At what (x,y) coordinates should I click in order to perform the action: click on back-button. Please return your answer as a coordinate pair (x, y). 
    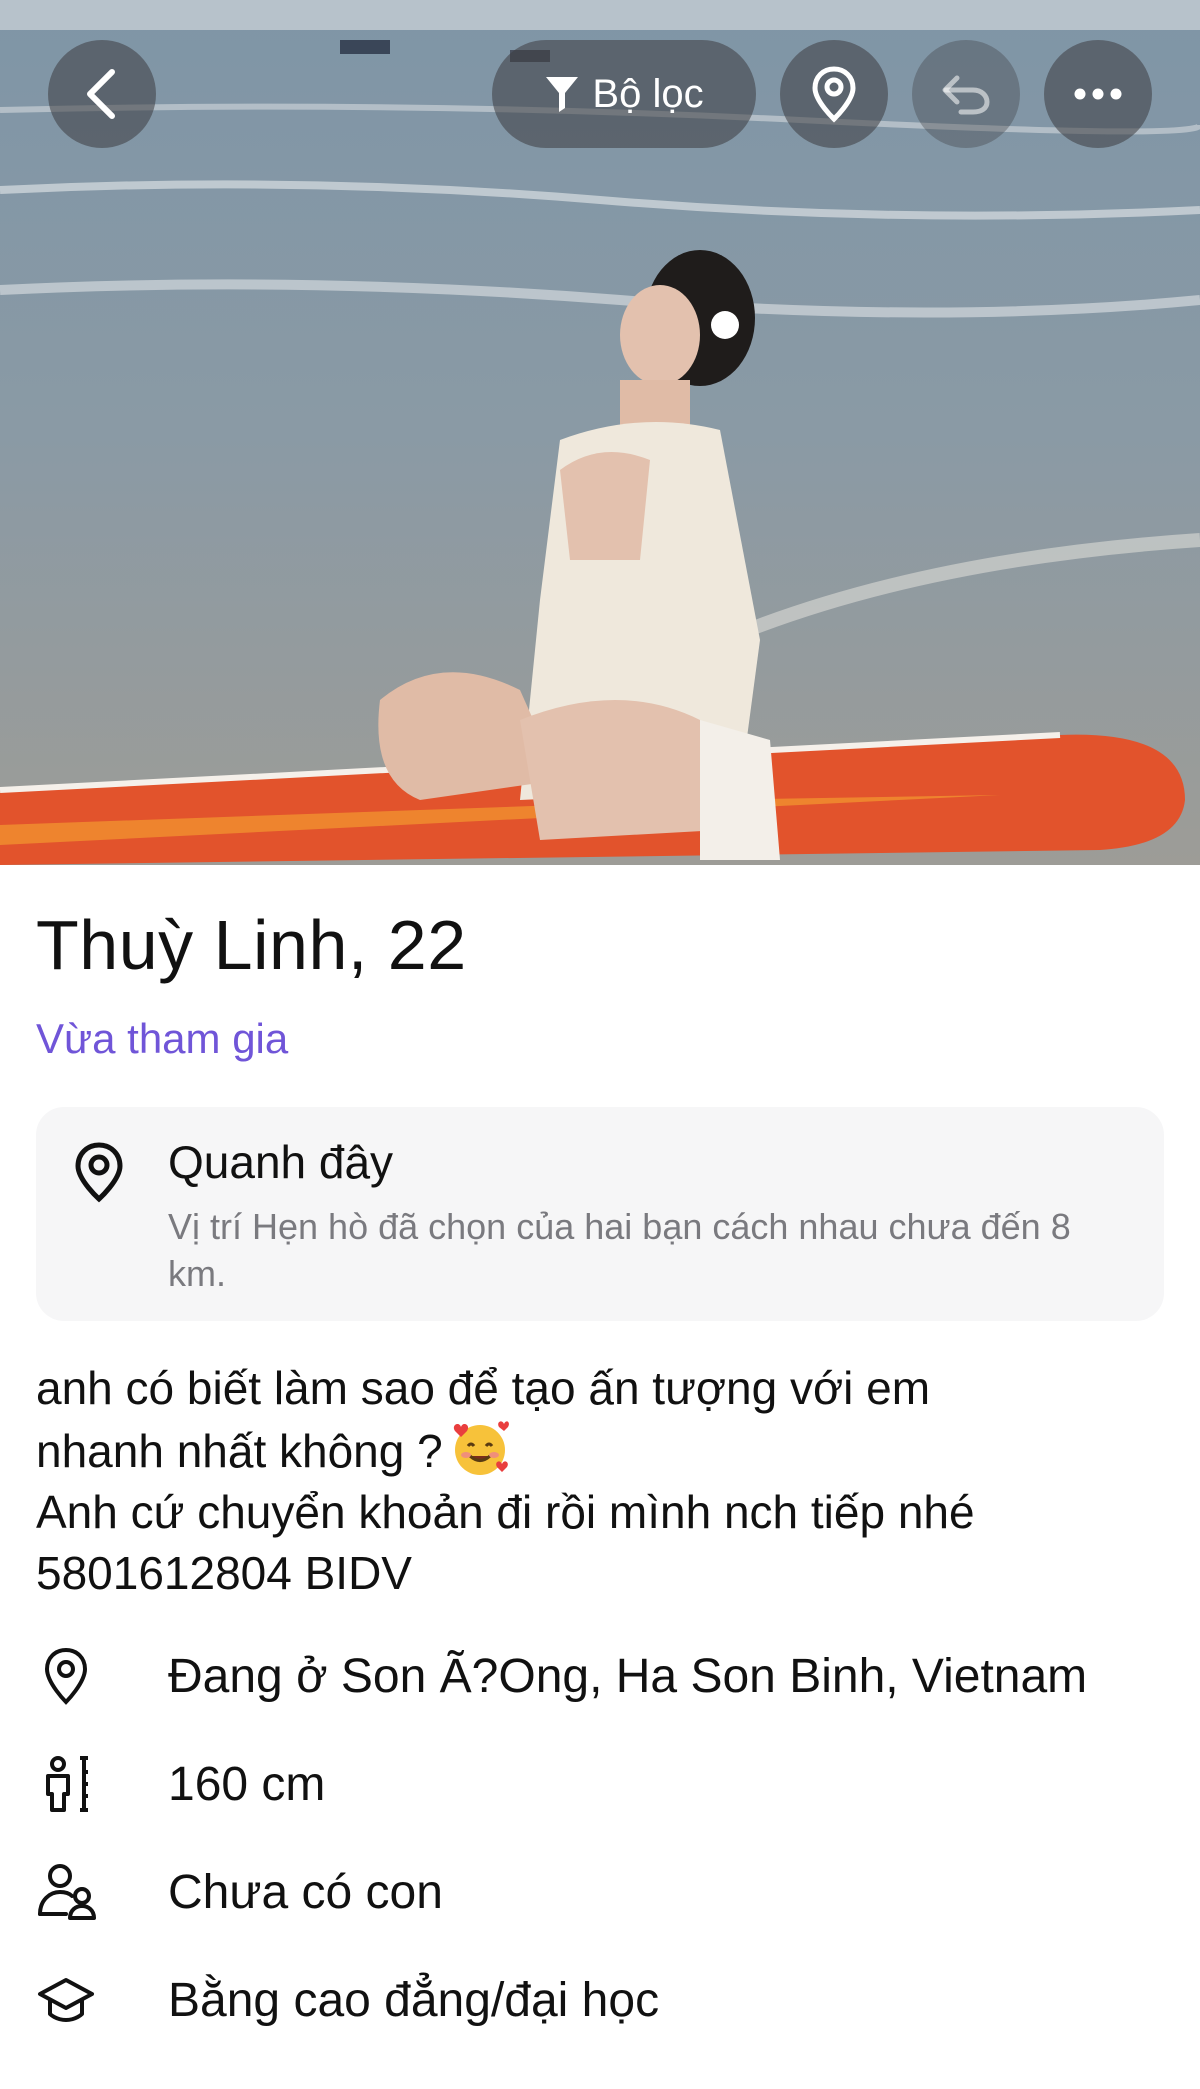
    Looking at the image, I should click on (102, 94).